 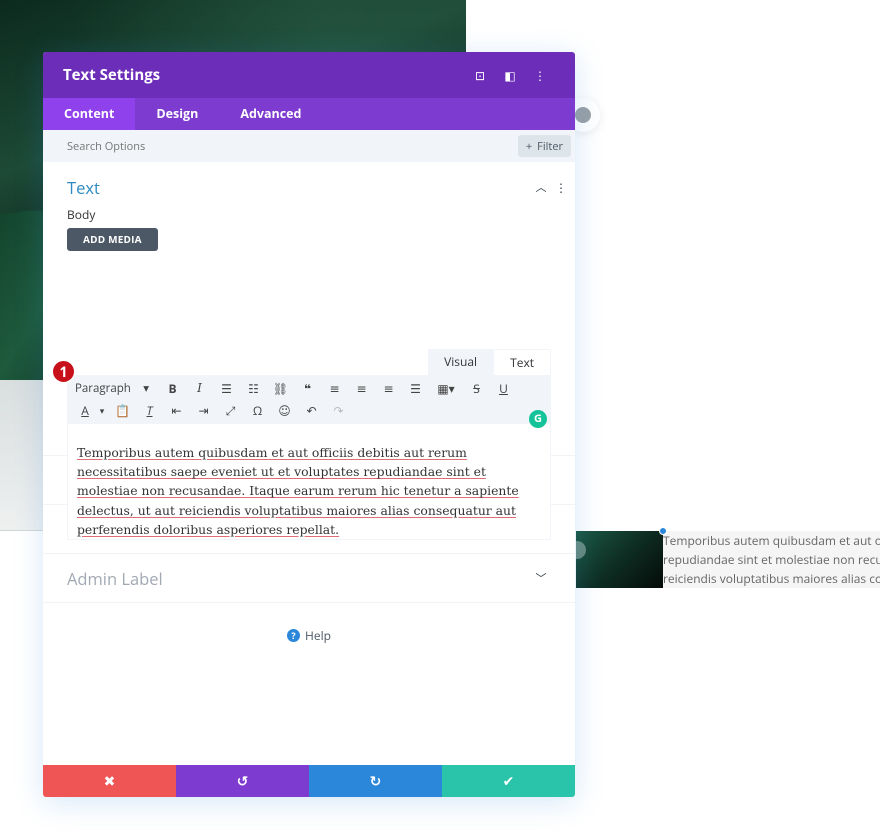 I want to click on search-options-input, so click(x=292, y=146).